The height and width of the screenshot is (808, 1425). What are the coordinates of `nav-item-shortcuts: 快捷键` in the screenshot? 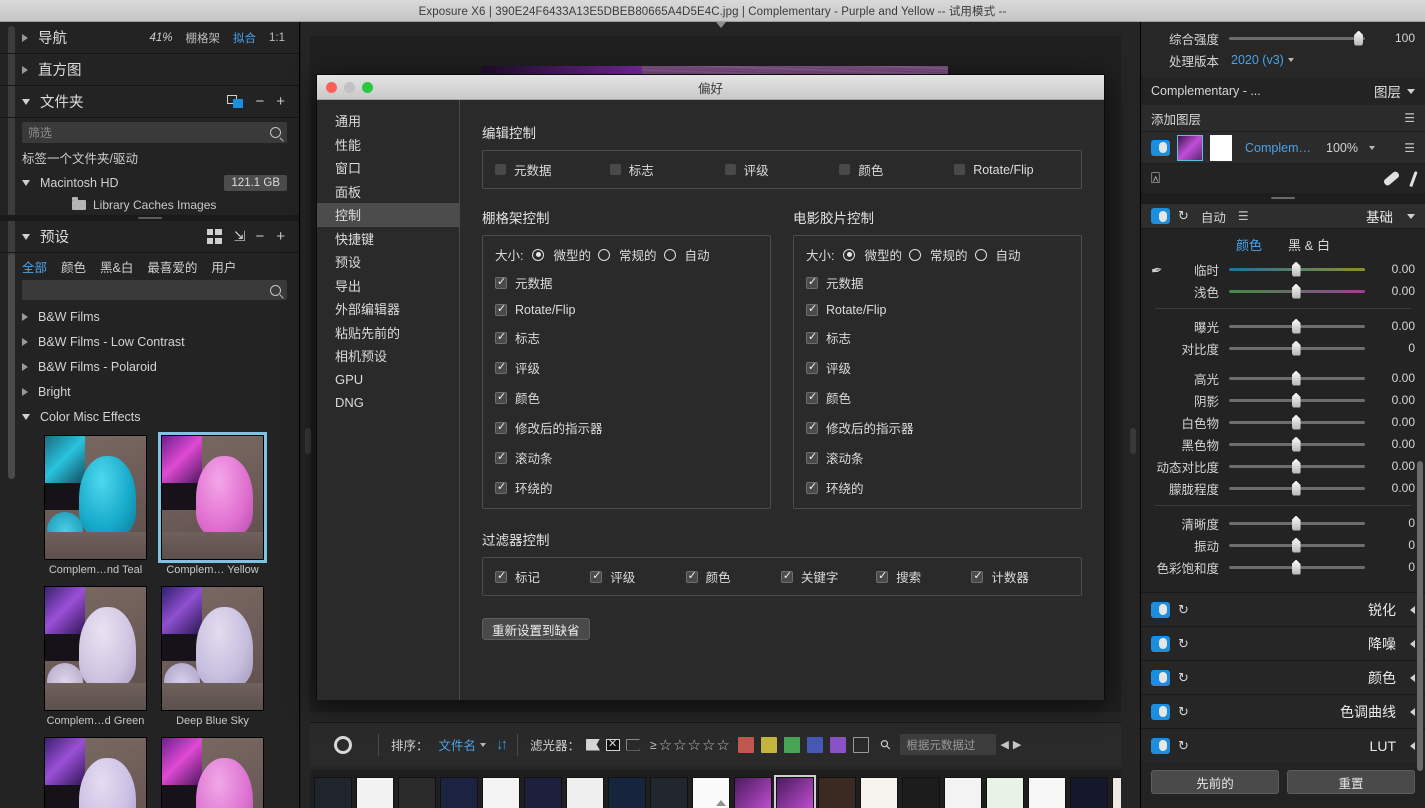 It's located at (388, 239).